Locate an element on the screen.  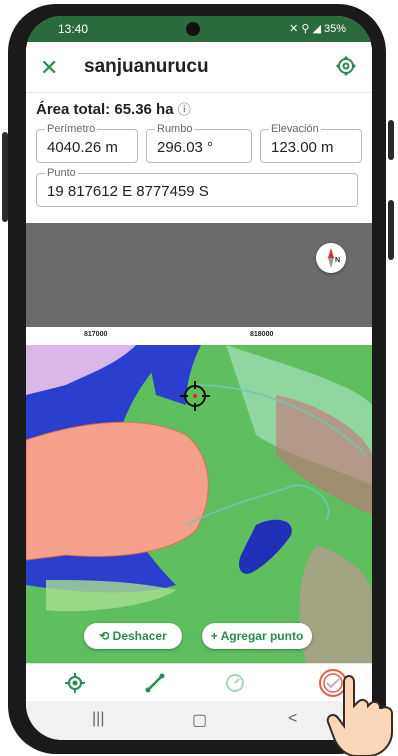
status-icons: ✕ ⚲ ◢ 35% is located at coordinates (317, 29).